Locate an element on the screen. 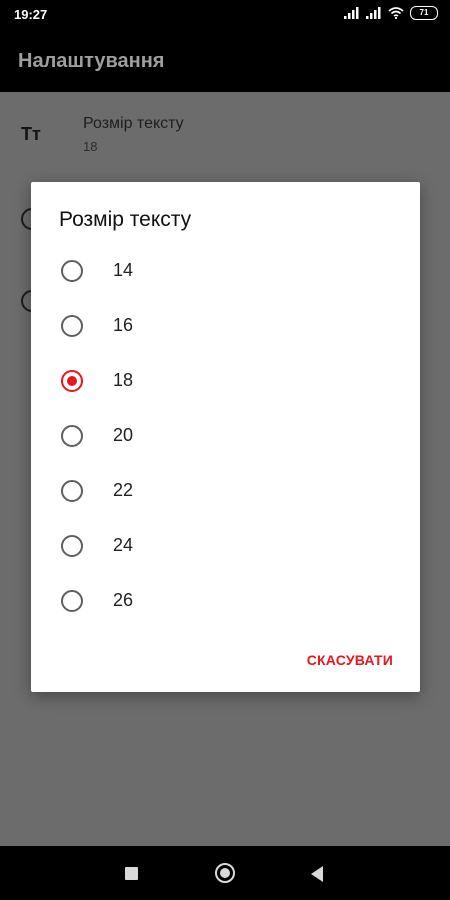 The height and width of the screenshot is (900, 450). option-26: 26 is located at coordinates (225, 601).